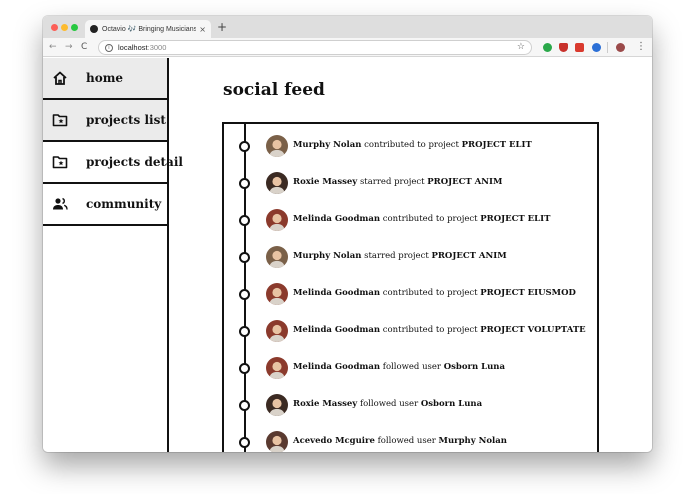  I want to click on forward-arrow-icon: →, so click(69, 47).